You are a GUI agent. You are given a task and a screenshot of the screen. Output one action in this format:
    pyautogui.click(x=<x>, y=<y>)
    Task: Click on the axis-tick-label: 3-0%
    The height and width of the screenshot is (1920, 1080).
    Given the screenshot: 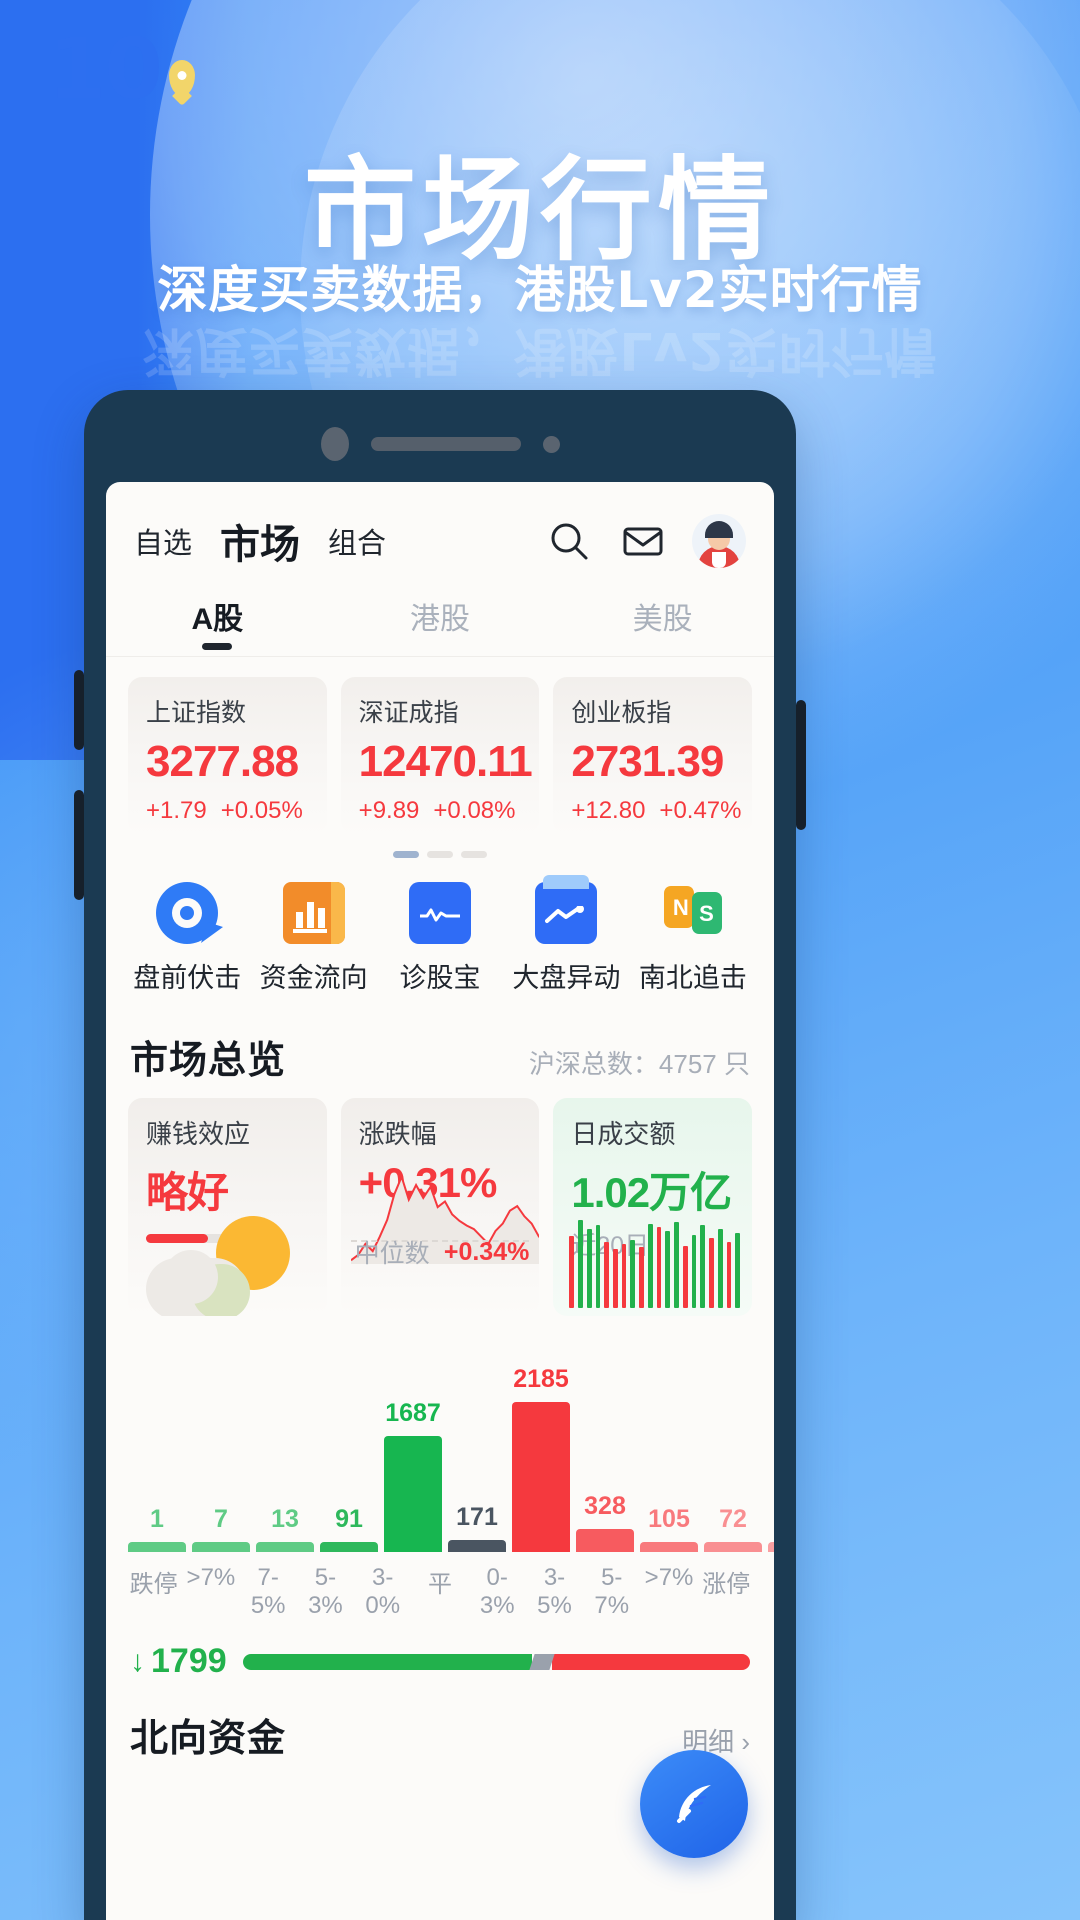 What is the action you would take?
    pyautogui.click(x=383, y=1591)
    